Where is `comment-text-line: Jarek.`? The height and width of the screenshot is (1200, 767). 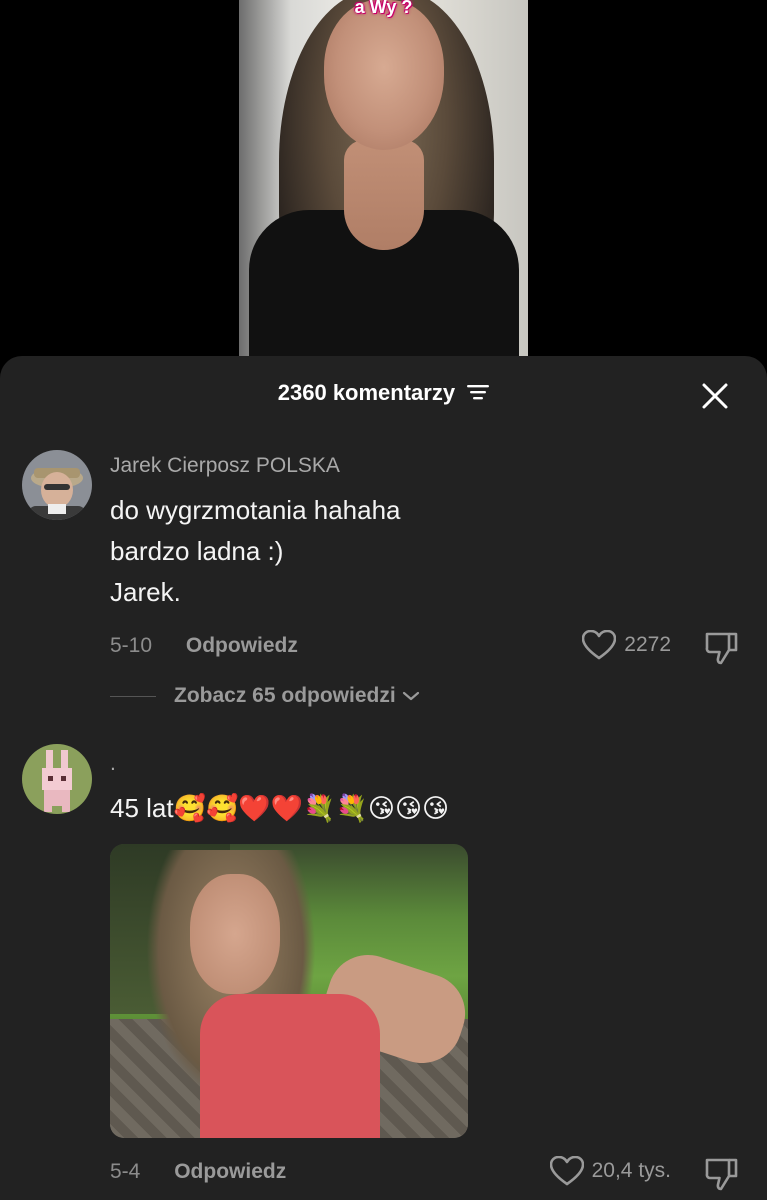
comment-text-line: Jarek. is located at coordinates (145, 592).